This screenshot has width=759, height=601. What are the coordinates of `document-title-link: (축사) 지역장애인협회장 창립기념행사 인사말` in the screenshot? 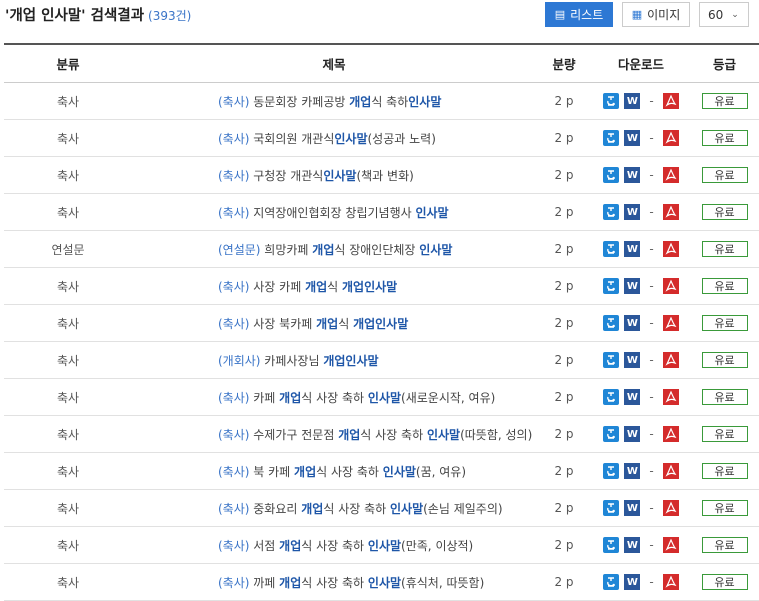 It's located at (333, 213).